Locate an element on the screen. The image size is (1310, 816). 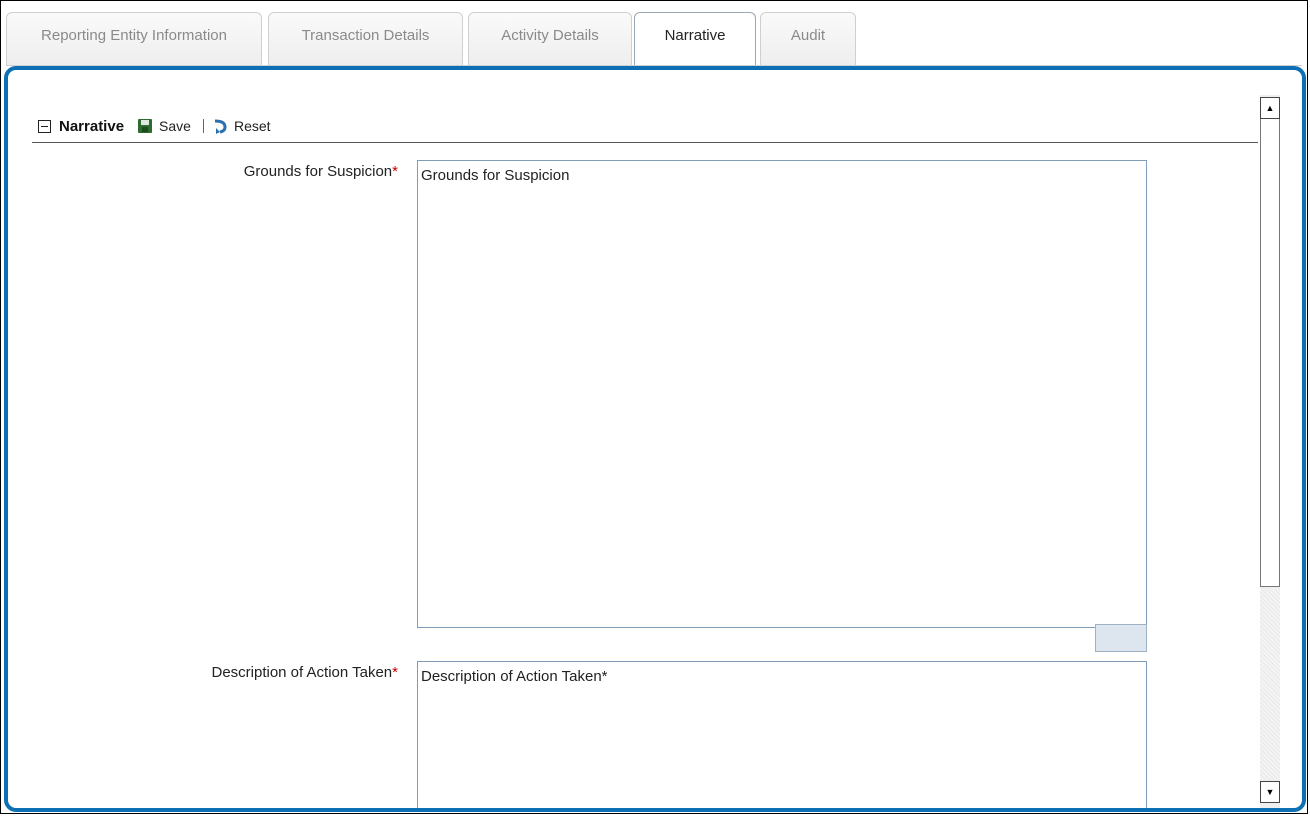
tab-reporting-entity-information: Reporting Entity Information is located at coordinates (134, 39).